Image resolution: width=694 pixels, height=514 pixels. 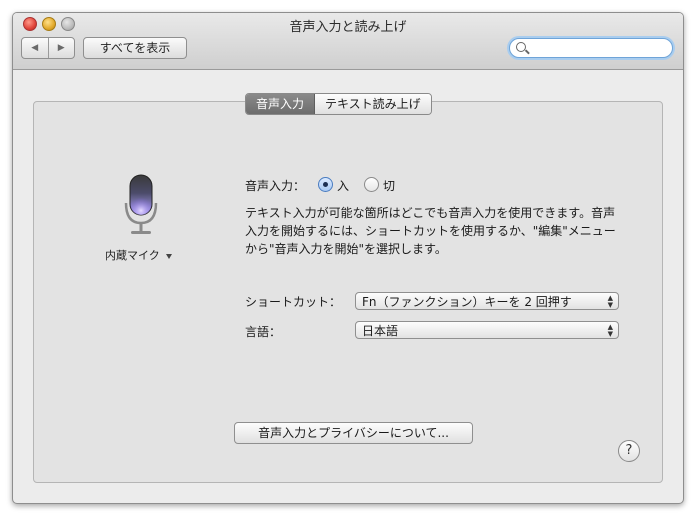 I want to click on shortcut-value: Fn（ファンクション）キーを 2 回押す, so click(x=467, y=302).